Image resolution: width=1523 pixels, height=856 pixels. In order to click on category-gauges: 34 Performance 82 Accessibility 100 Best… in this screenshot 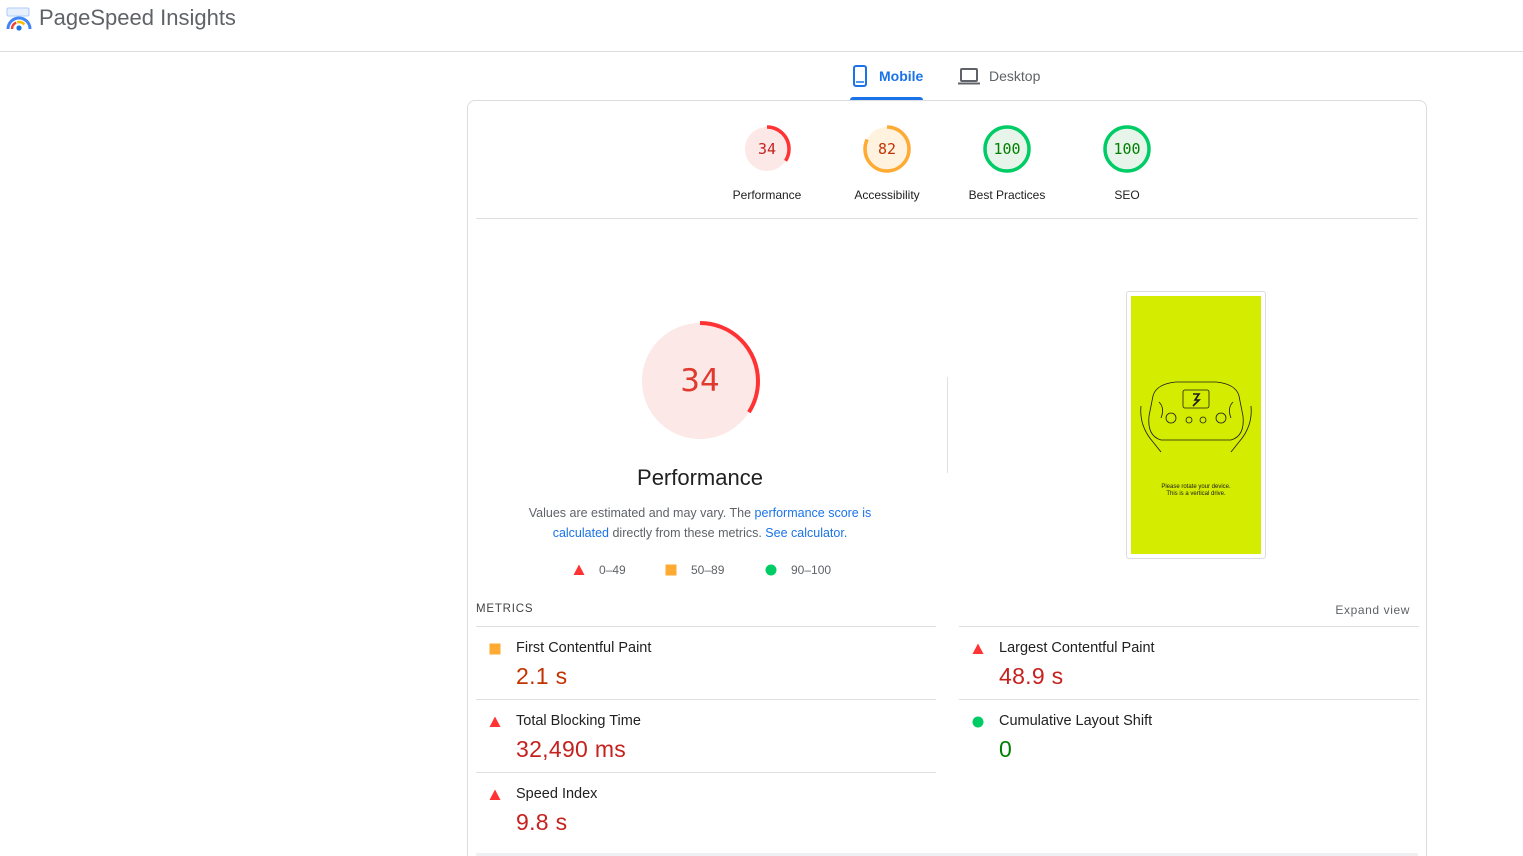, I will do `click(947, 160)`.